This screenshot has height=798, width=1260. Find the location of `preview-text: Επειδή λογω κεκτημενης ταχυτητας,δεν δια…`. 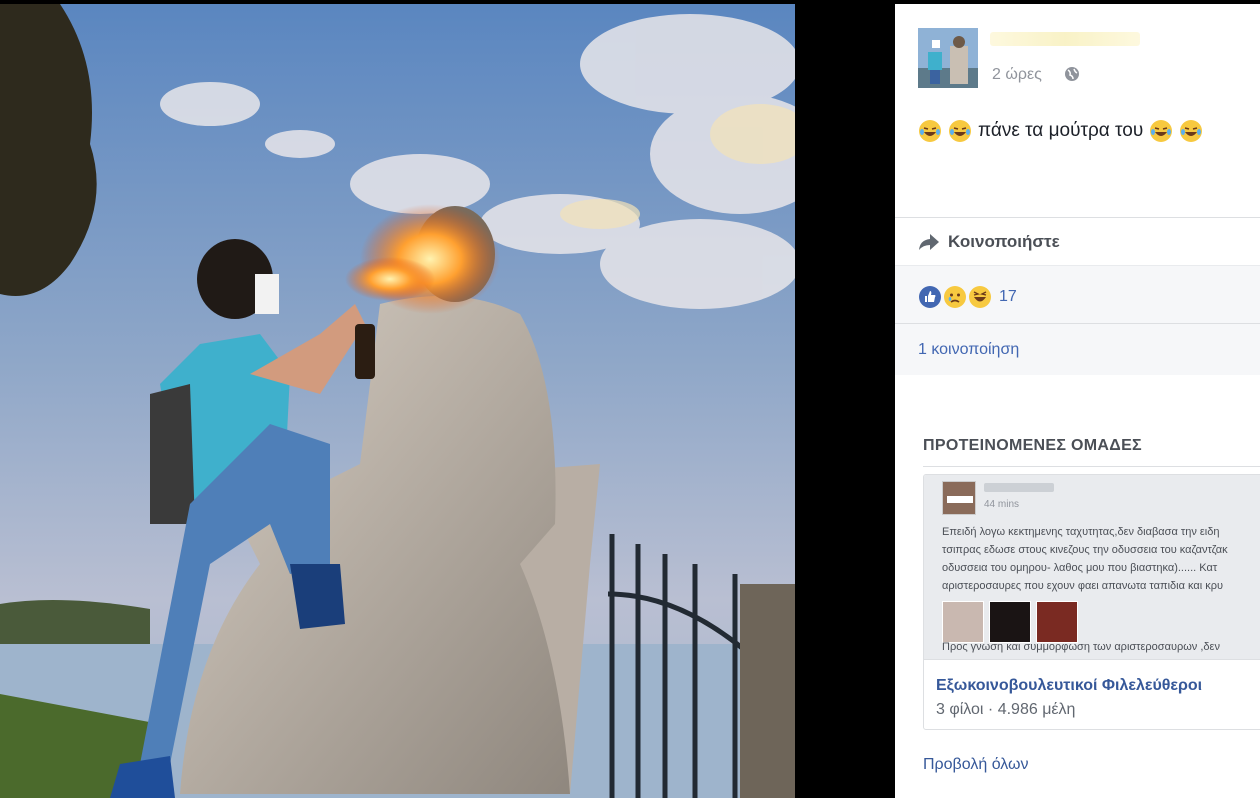

preview-text: Επειδή λογω κεκτημενης ταχυτητας,δεν δια… is located at coordinates (1101, 559).